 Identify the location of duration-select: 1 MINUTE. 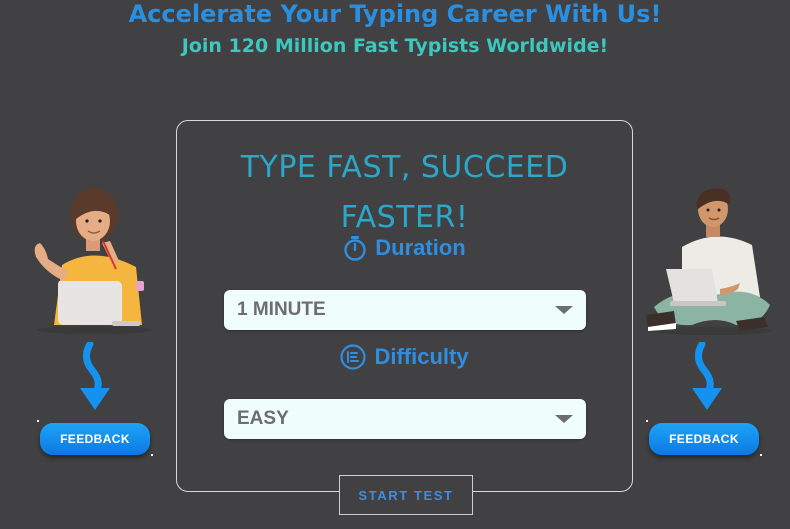
(405, 310).